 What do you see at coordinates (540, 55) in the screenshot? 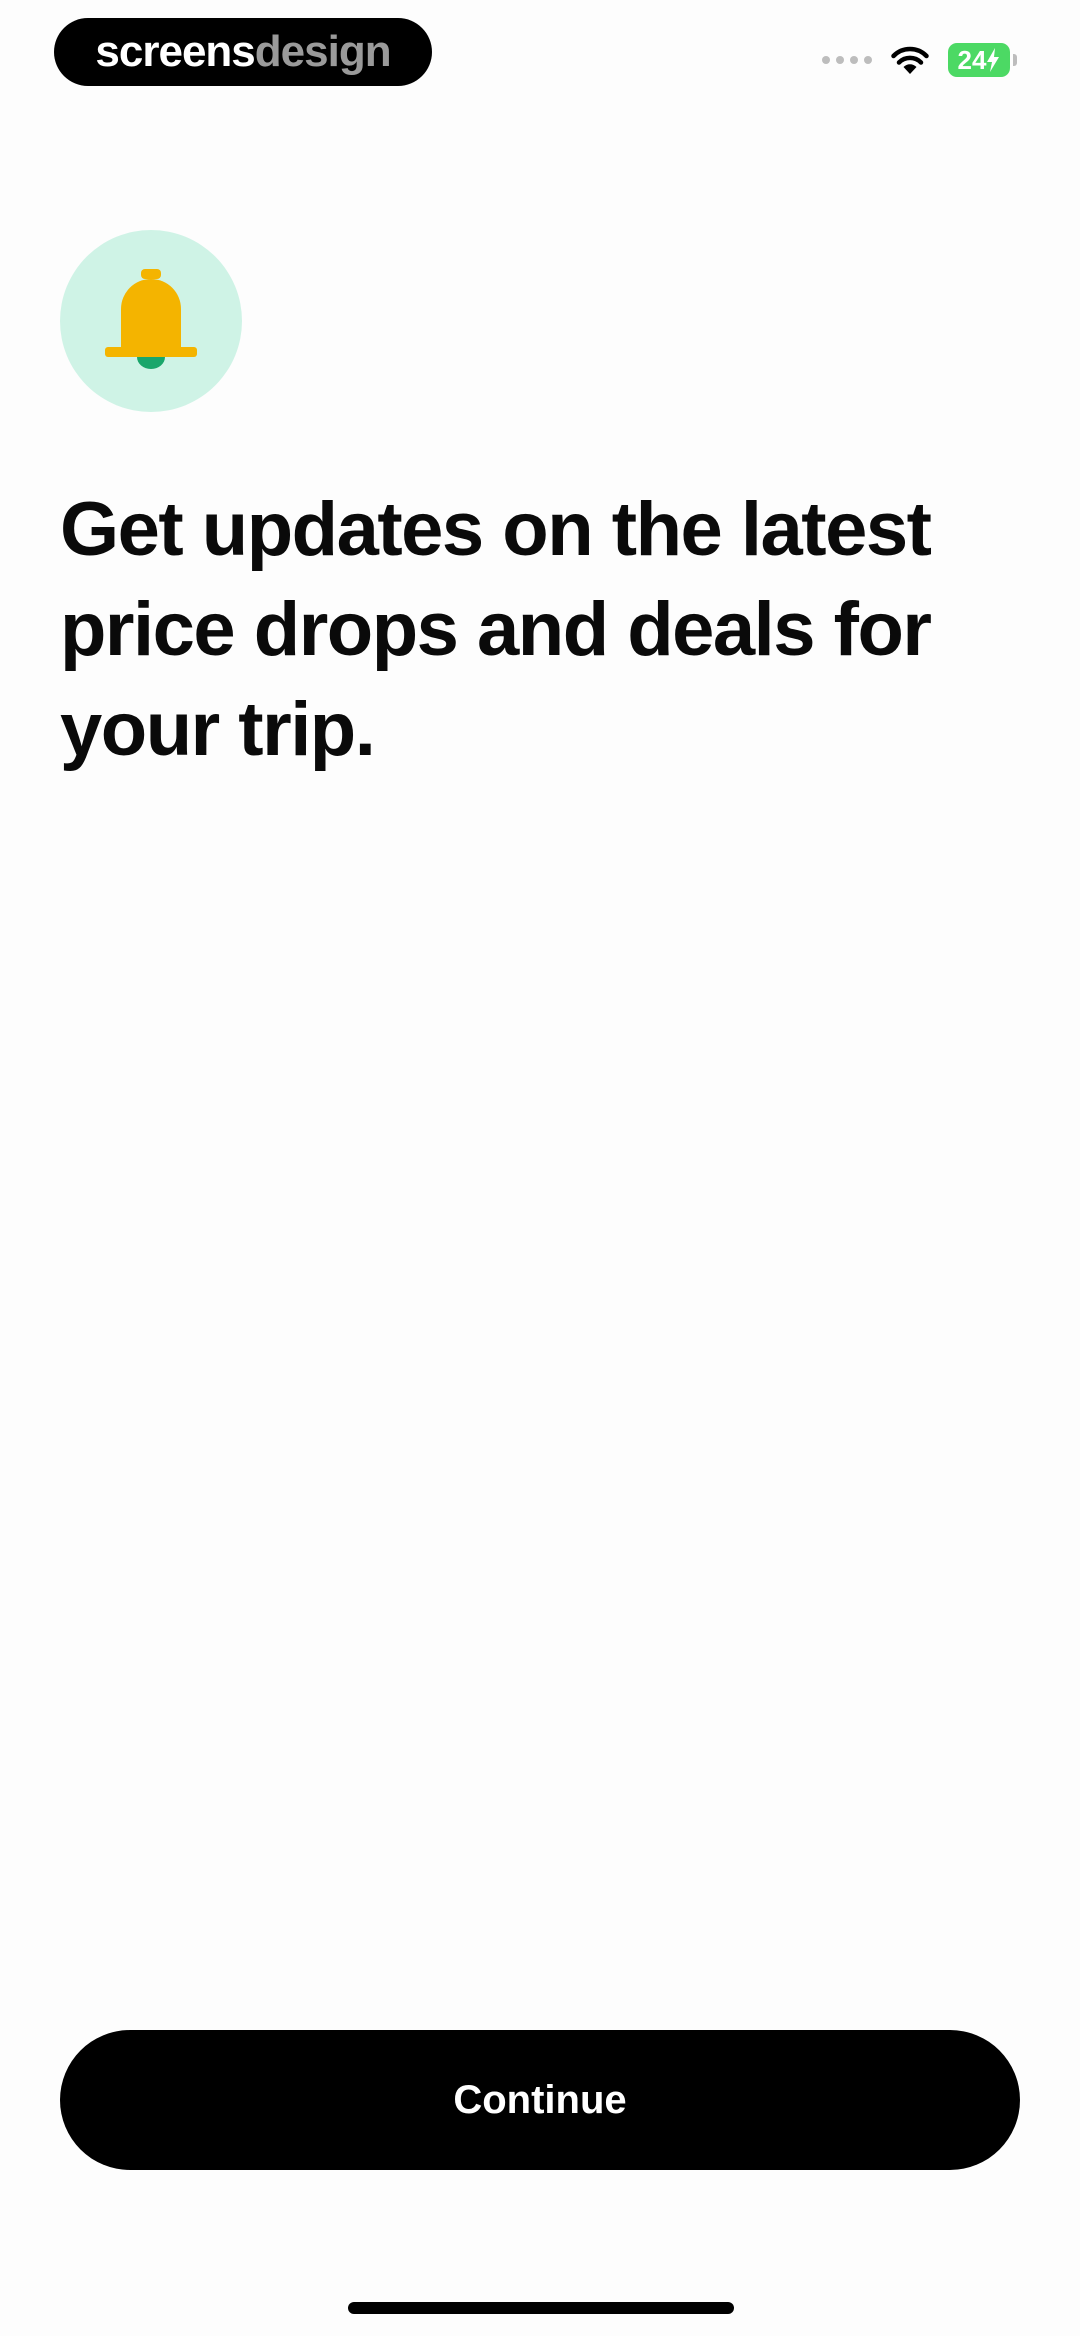
I see `status-bar: screens design 24` at bounding box center [540, 55].